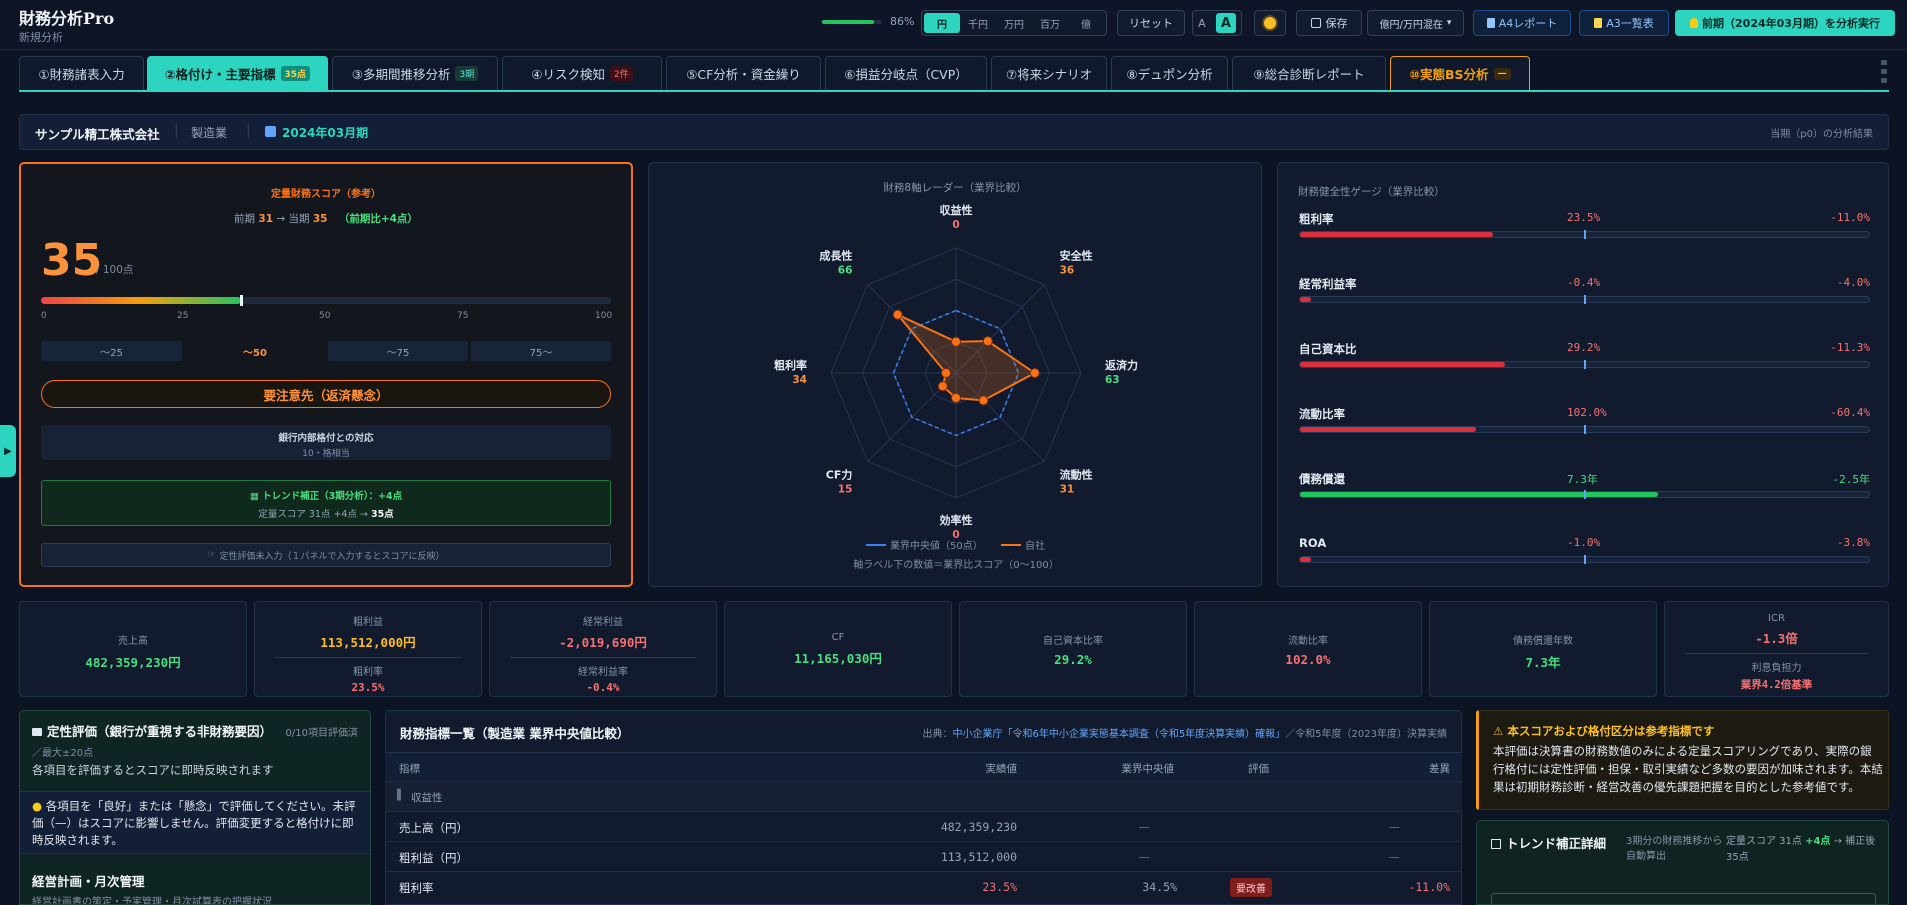 The height and width of the screenshot is (905, 1907). I want to click on trend-adjust-formula: 定量スコア 31点 +4点 →, so click(314, 514).